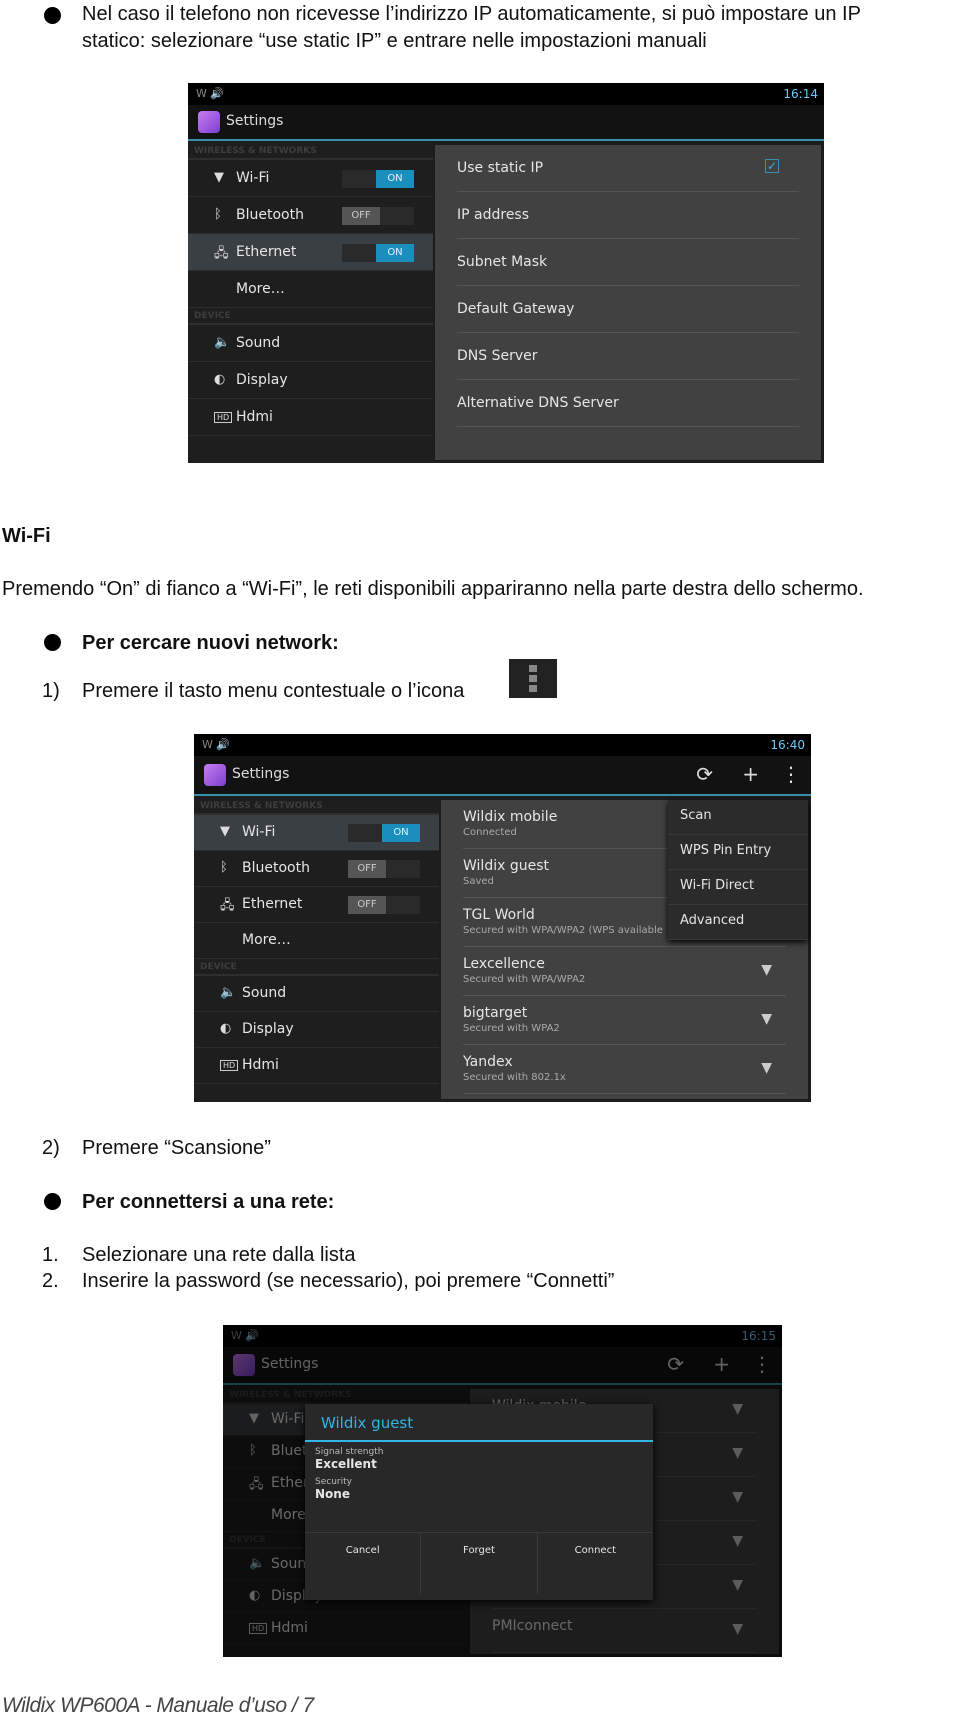 Image resolution: width=960 pixels, height=1723 pixels. What do you see at coordinates (738, 887) in the screenshot?
I see `menu-item-wifidirect: Wi-Fi Direct` at bounding box center [738, 887].